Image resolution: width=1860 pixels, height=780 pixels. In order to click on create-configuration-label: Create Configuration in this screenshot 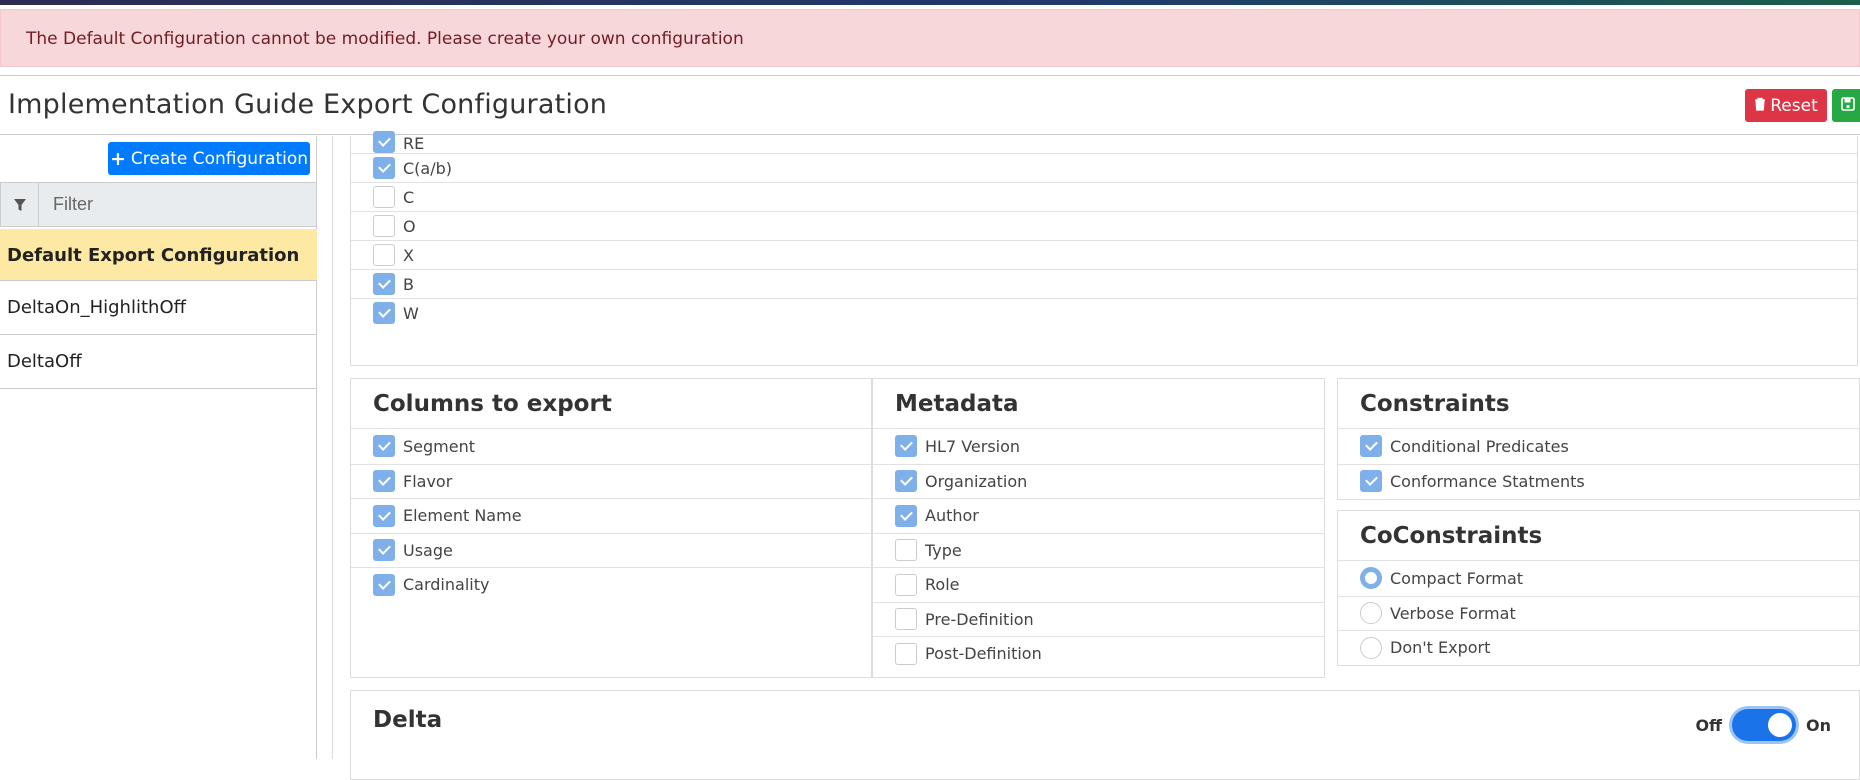, I will do `click(219, 158)`.